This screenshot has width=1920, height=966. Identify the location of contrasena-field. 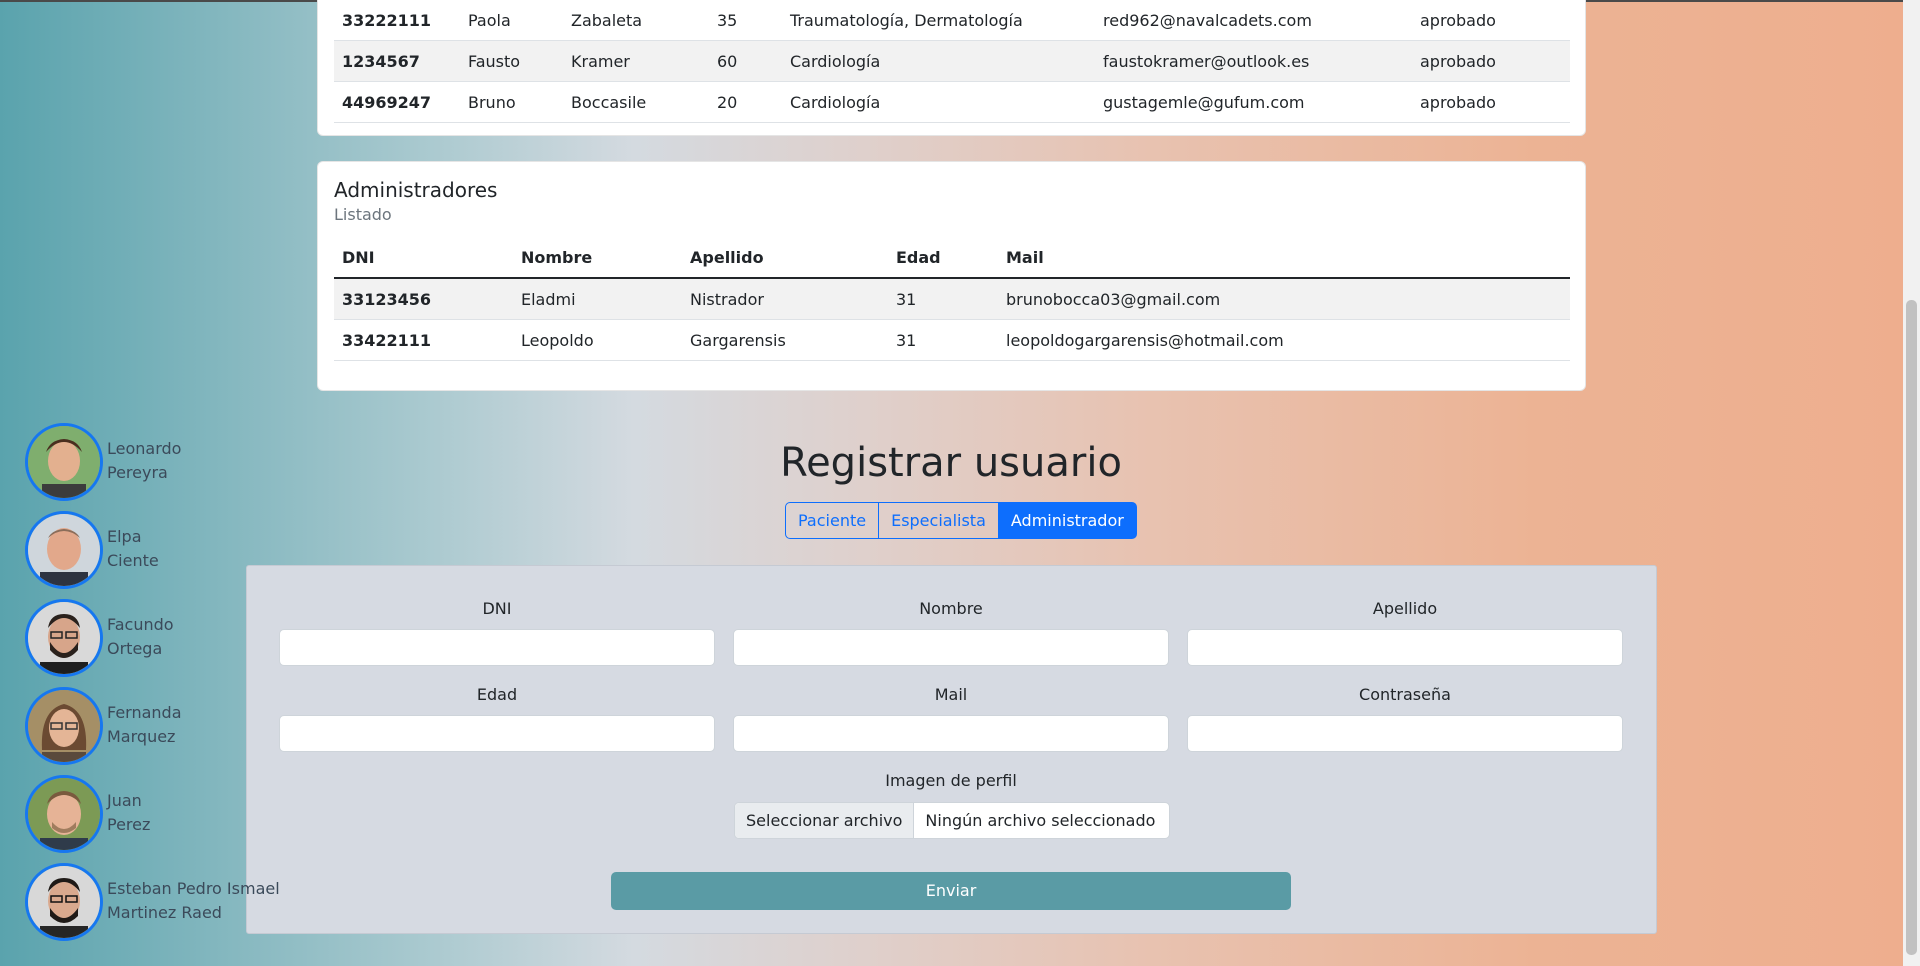
(1405, 733).